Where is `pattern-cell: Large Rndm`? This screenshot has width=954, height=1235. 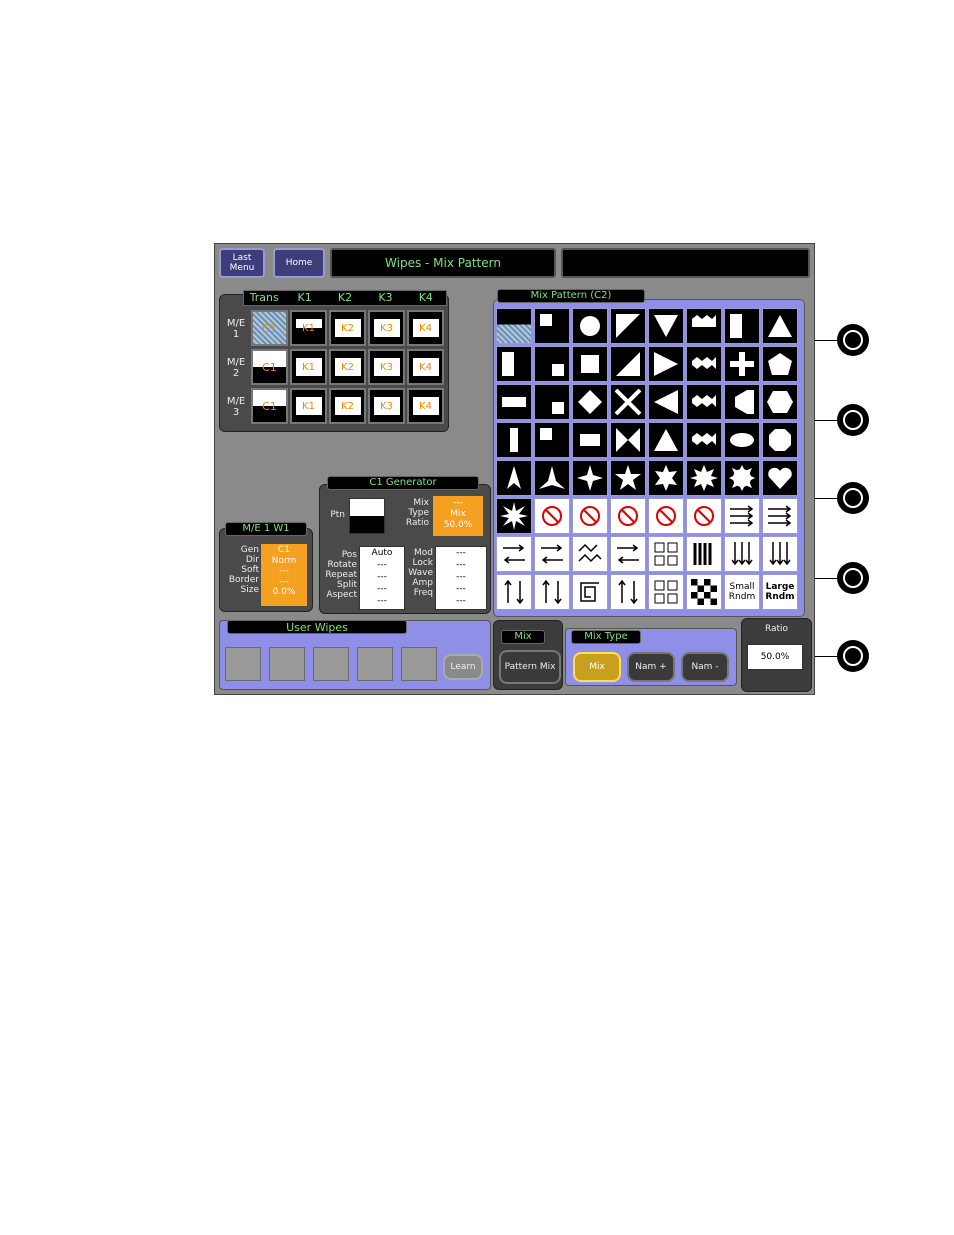
pattern-cell: Large Rndm is located at coordinates (780, 592).